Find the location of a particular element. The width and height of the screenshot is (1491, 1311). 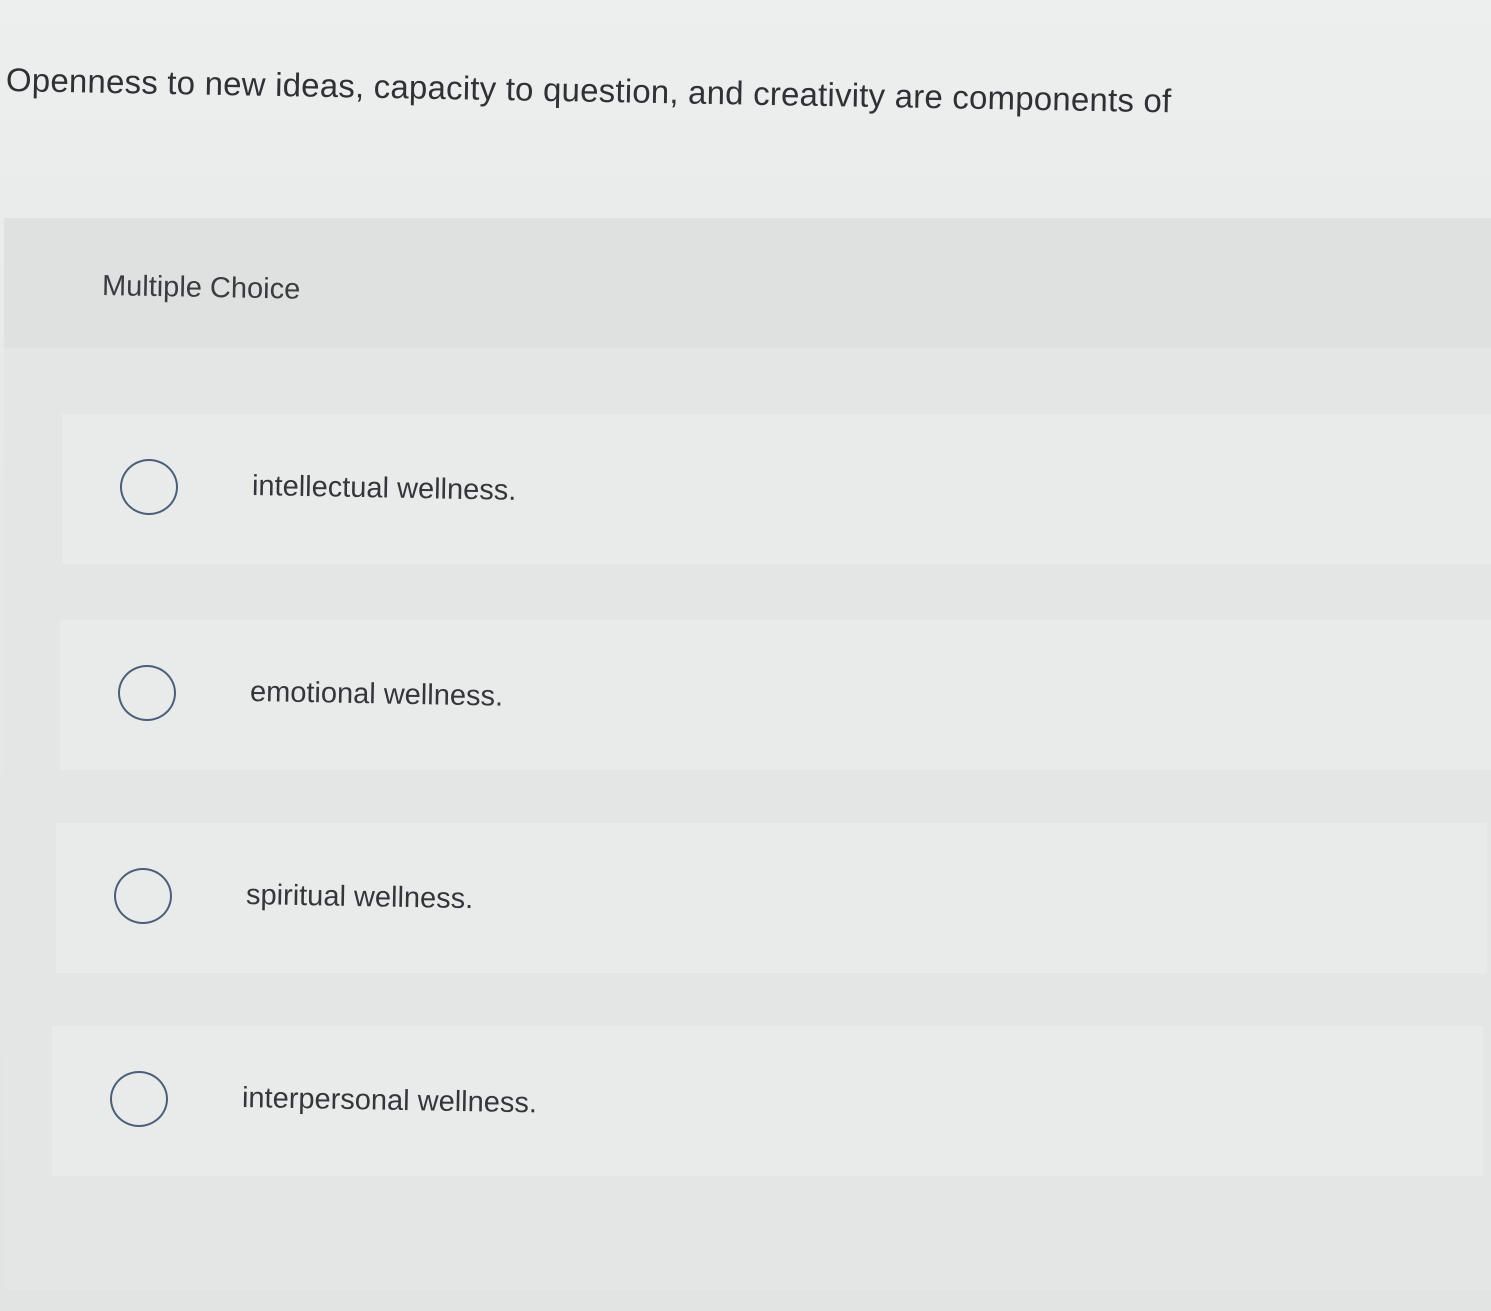

answer-option-spiritual: spiritual wellness. is located at coordinates (771, 898).